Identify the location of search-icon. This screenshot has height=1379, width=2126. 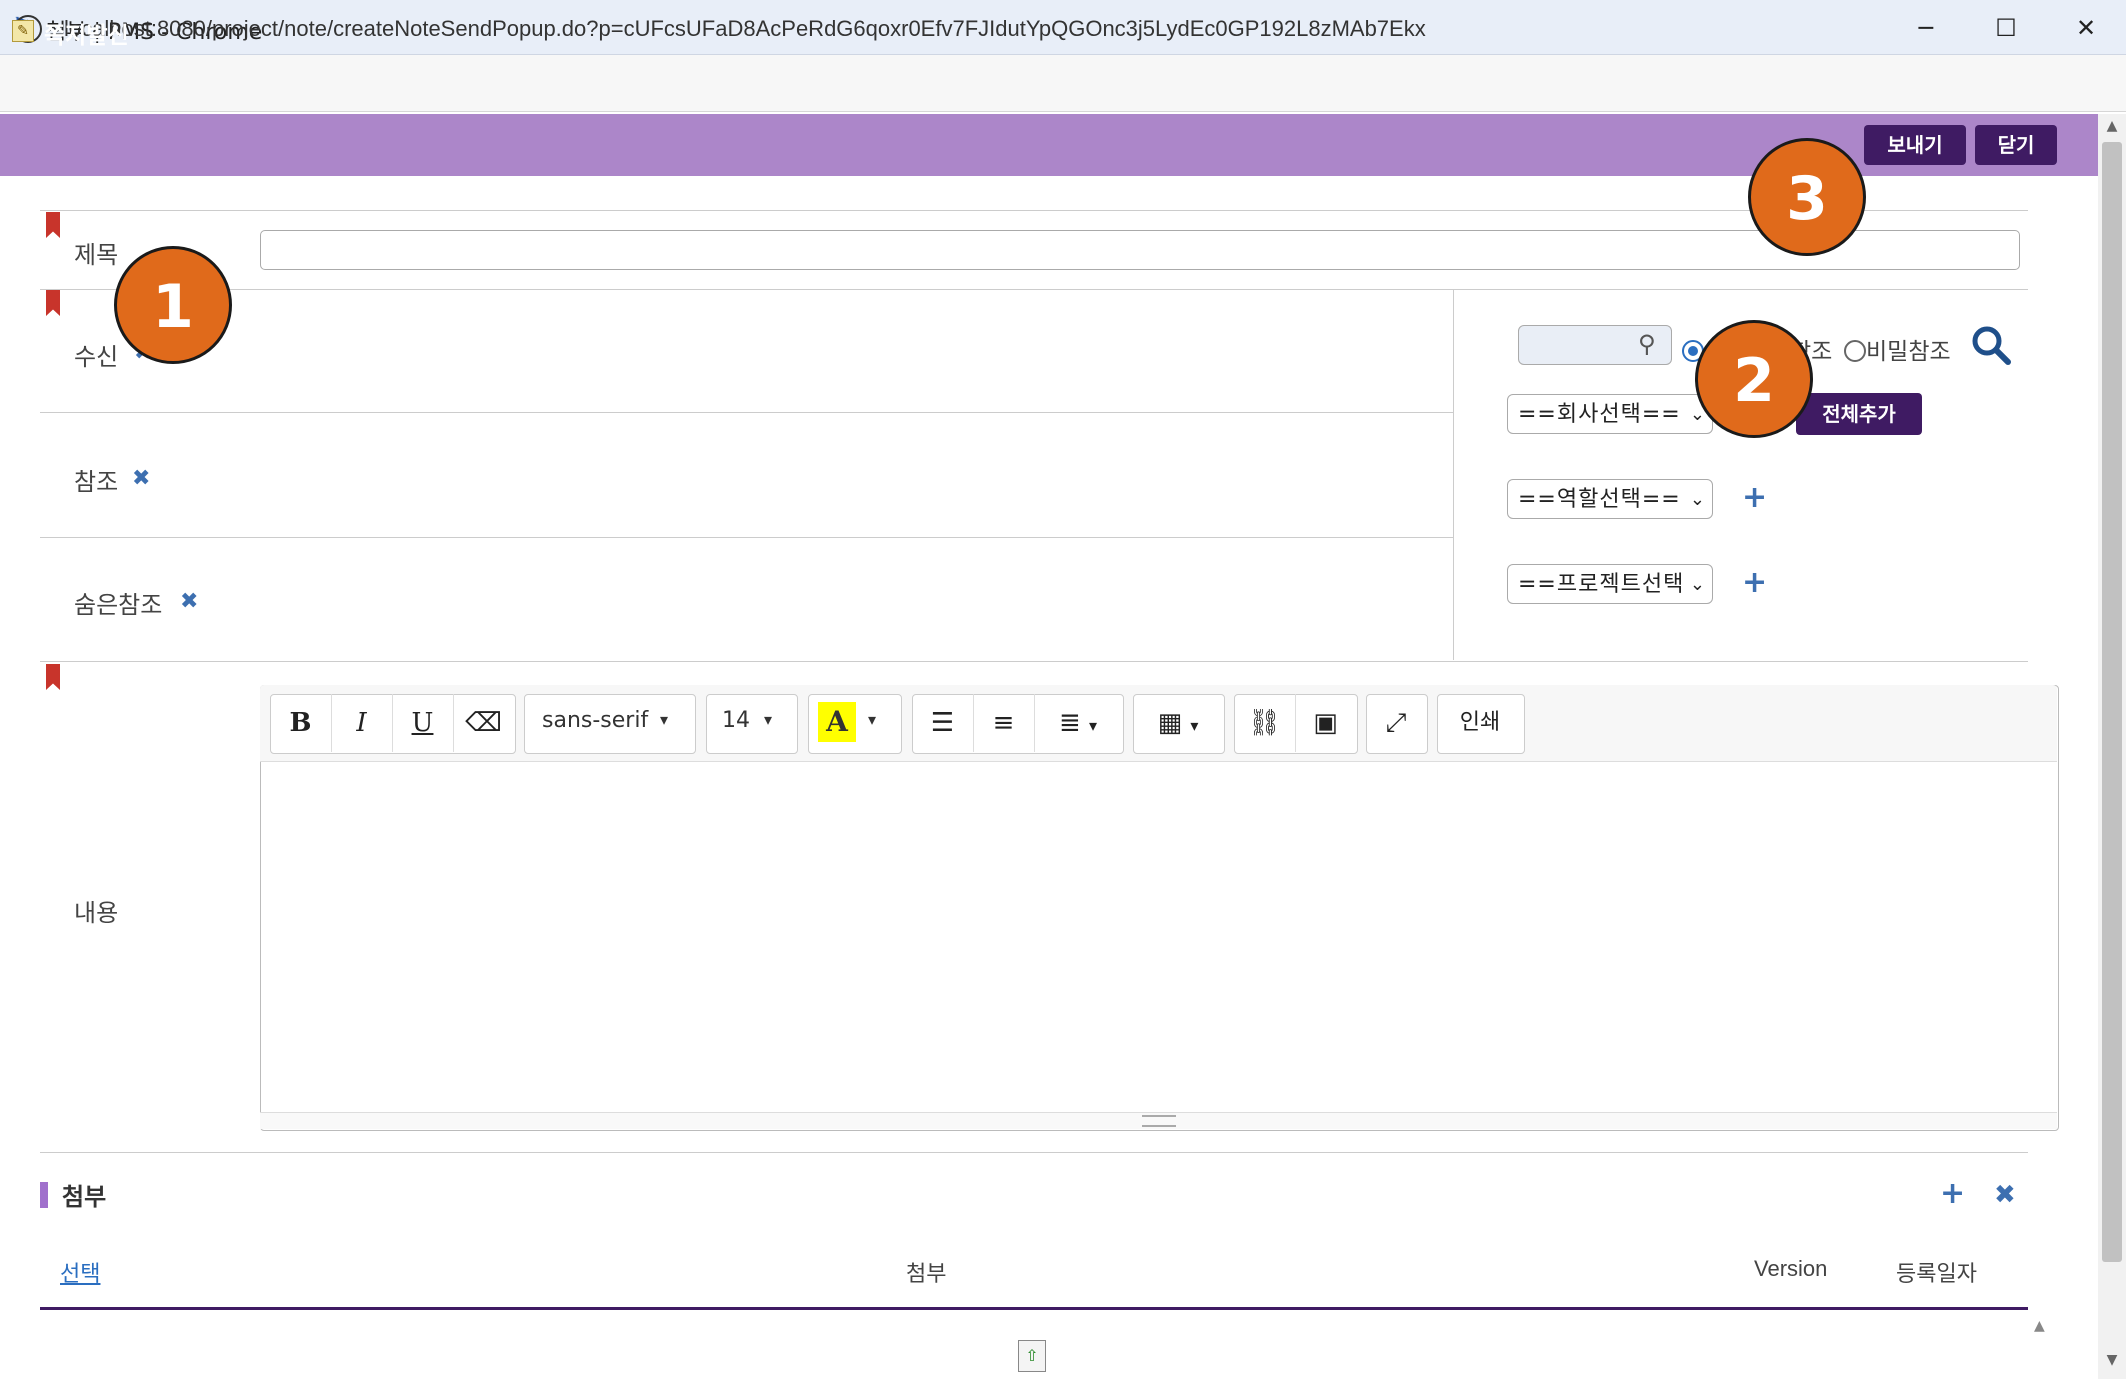
(1991, 345).